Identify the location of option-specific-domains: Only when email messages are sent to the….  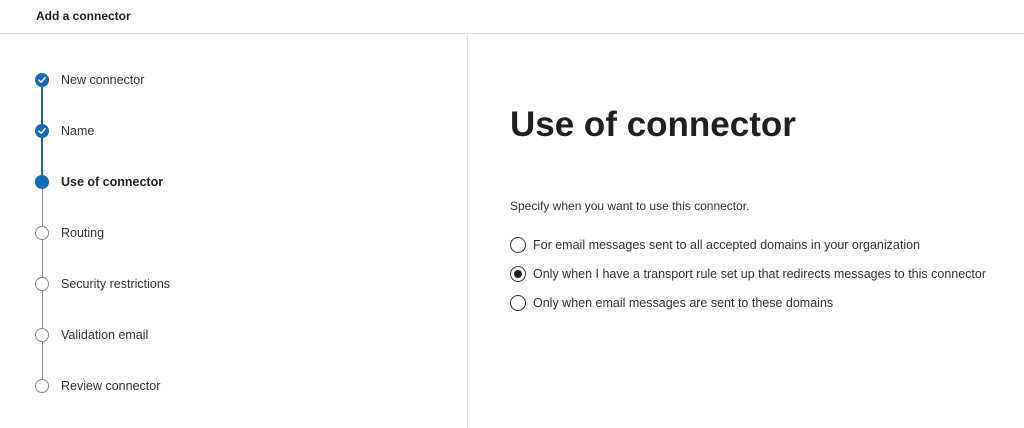
(671, 303).